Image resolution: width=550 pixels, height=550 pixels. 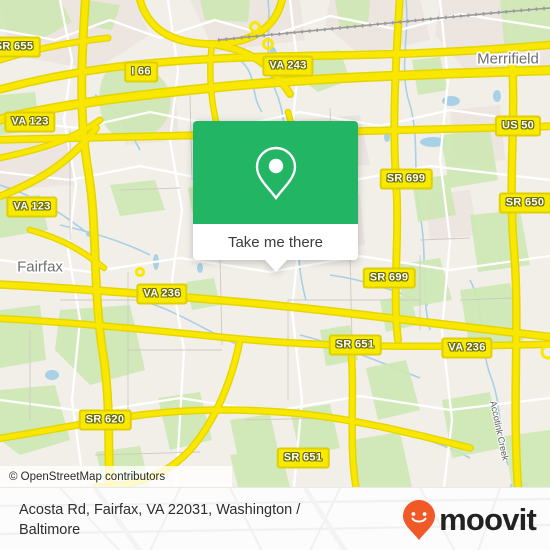 I want to click on take-me-there-callout: Take me there, so click(x=275, y=196).